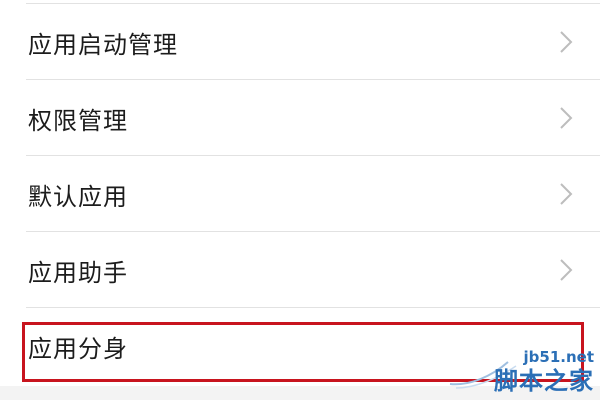 The image size is (600, 400). I want to click on watermark: jb51.net 脚本之家, so click(511, 371).